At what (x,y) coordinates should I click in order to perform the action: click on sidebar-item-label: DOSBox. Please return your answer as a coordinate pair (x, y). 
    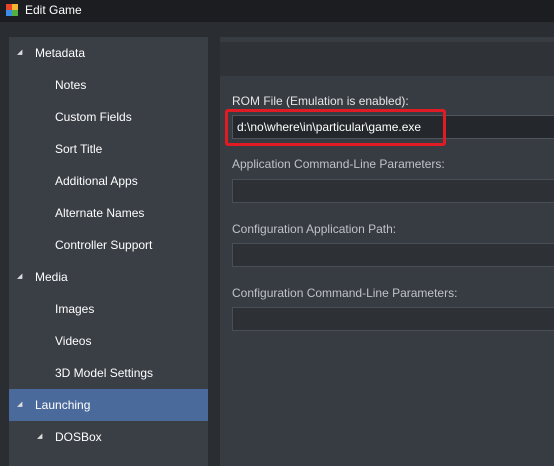
    Looking at the image, I should click on (78, 437).